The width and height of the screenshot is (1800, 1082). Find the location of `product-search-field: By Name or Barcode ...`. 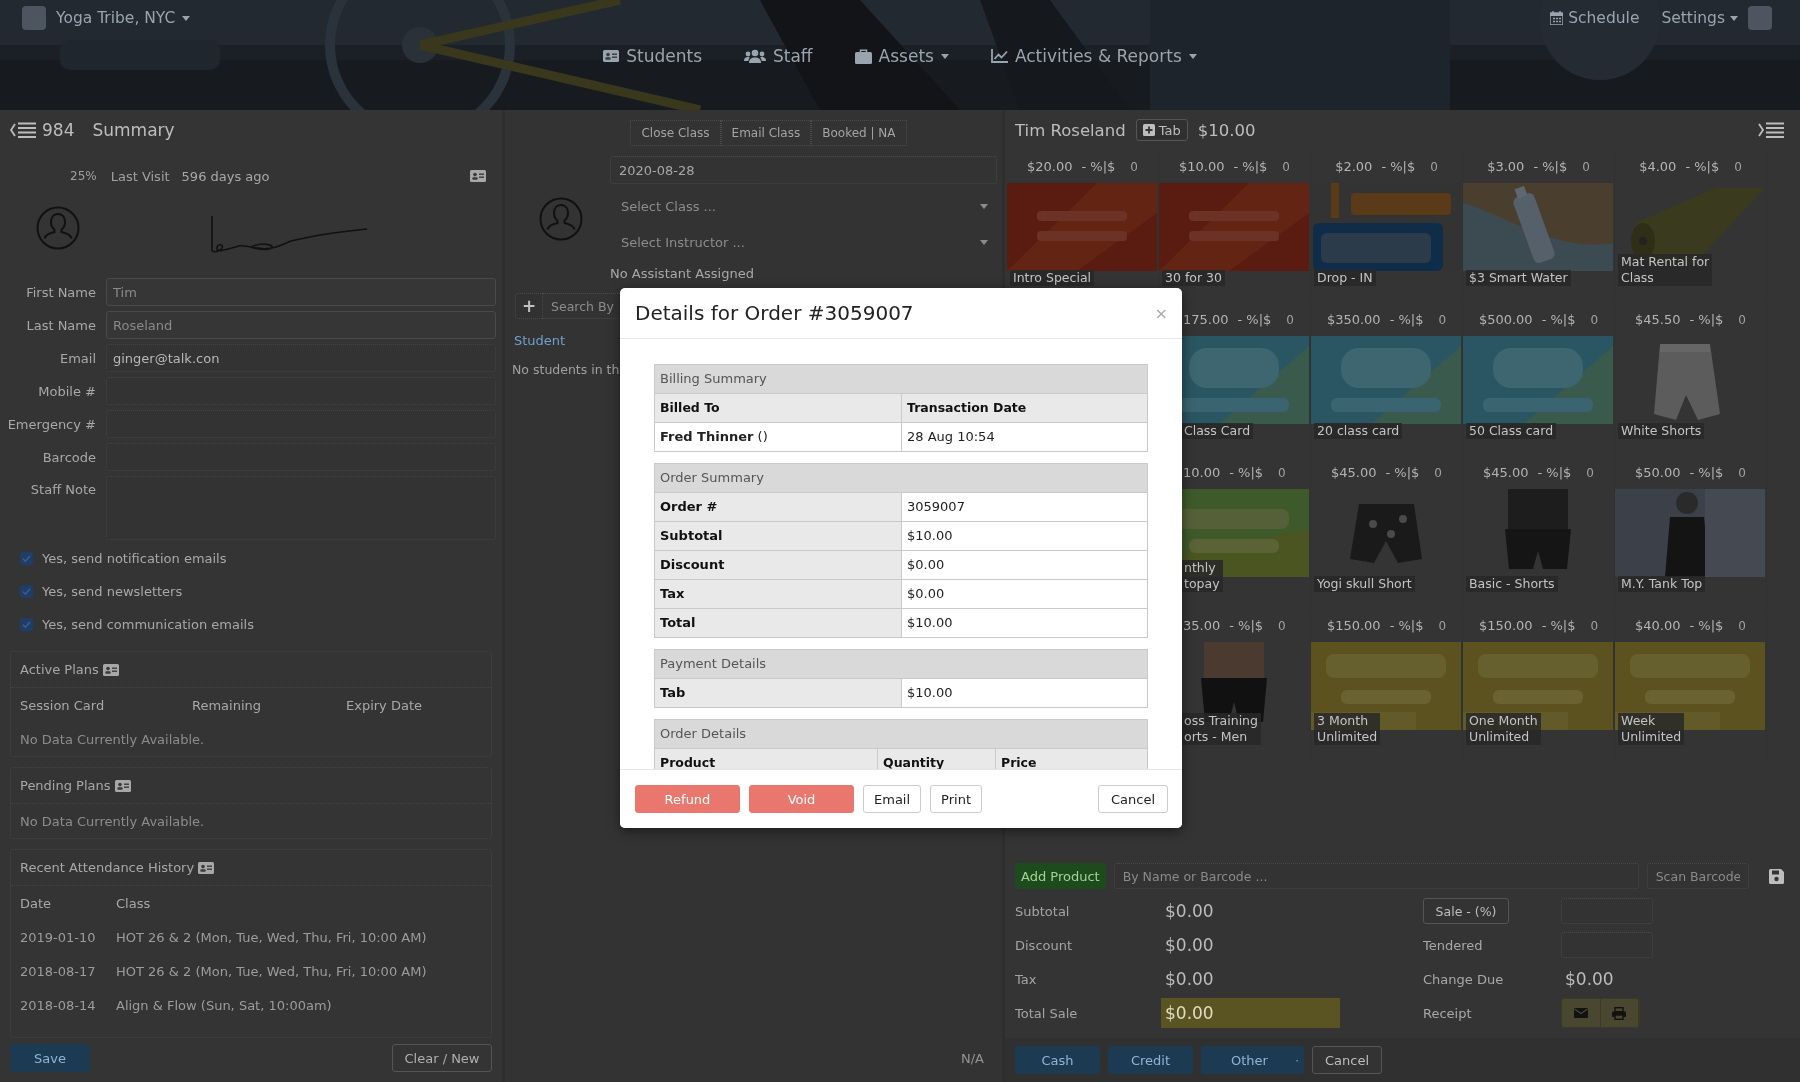

product-search-field: By Name or Barcode ... is located at coordinates (1376, 876).